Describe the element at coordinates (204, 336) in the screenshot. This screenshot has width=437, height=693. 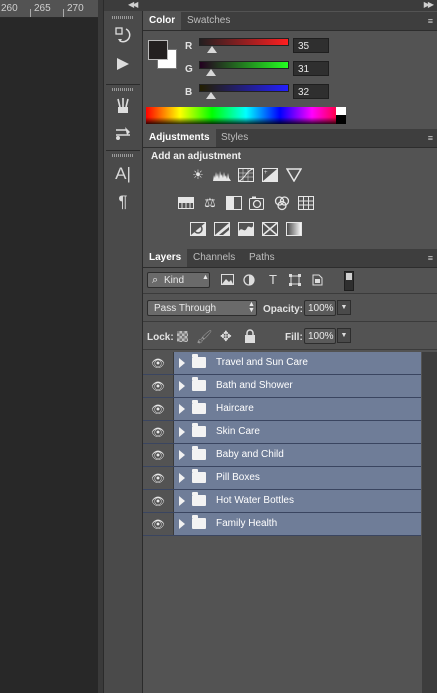
I see `lock-image-pixels-icon: 🖌` at that location.